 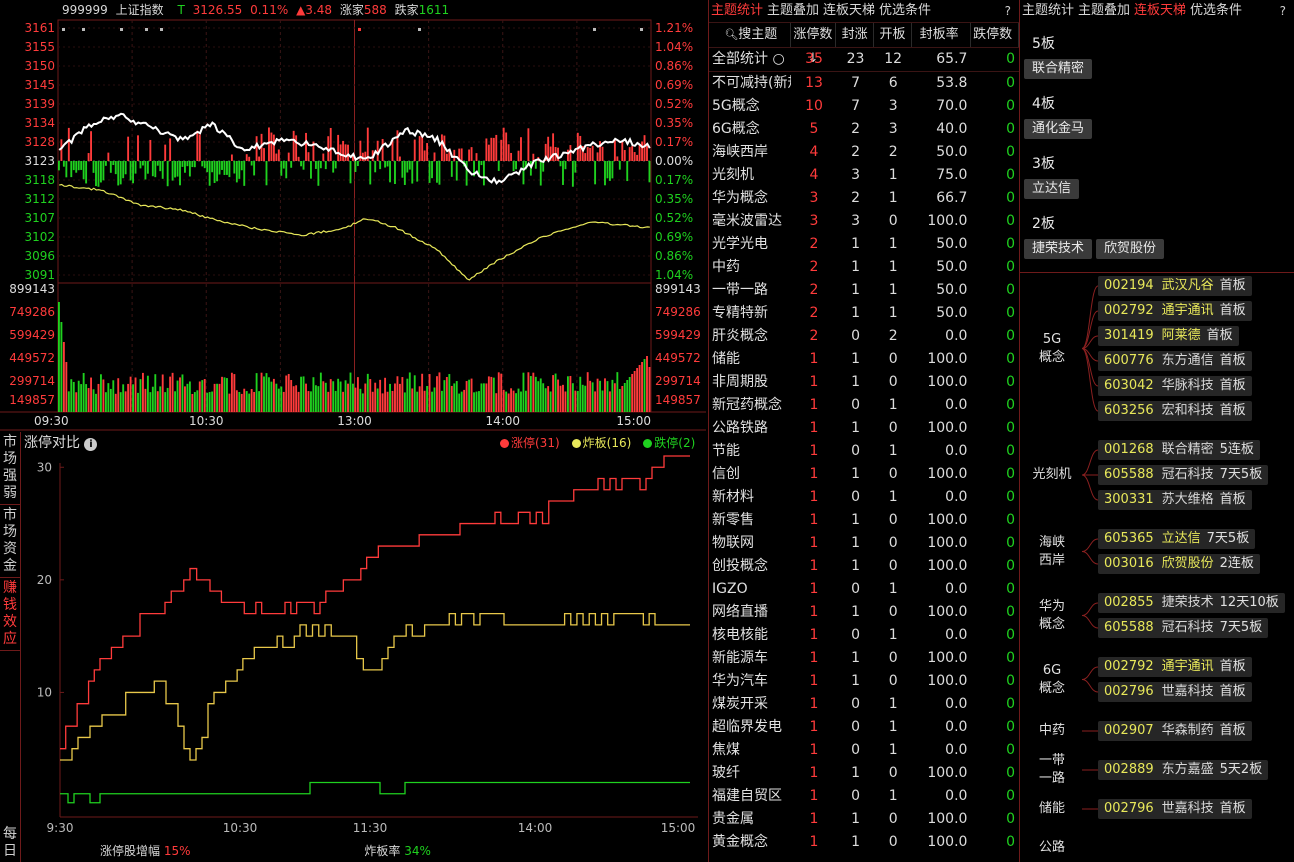 What do you see at coordinates (864, 106) in the screenshot?
I see `table-row: 5G概念 10 7 3 70.0 0` at bounding box center [864, 106].